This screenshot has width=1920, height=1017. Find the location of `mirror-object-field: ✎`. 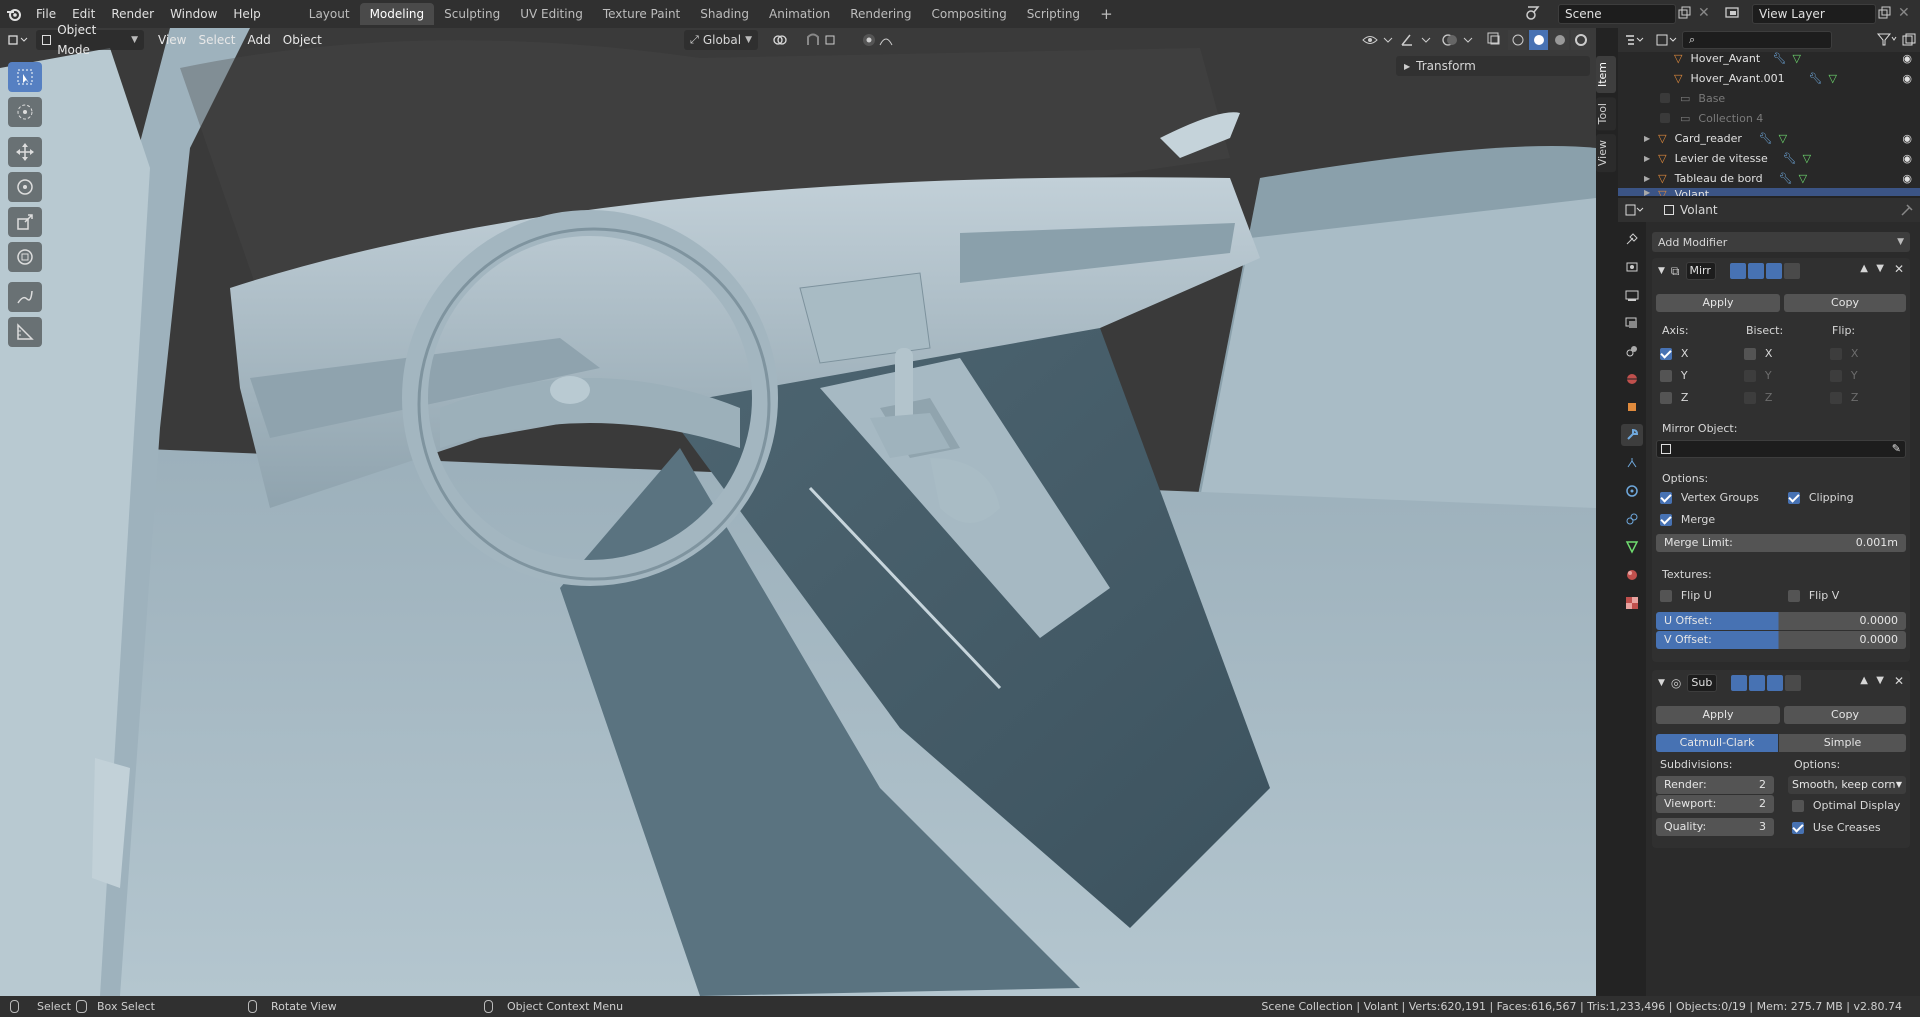

mirror-object-field: ✎ is located at coordinates (1781, 449).